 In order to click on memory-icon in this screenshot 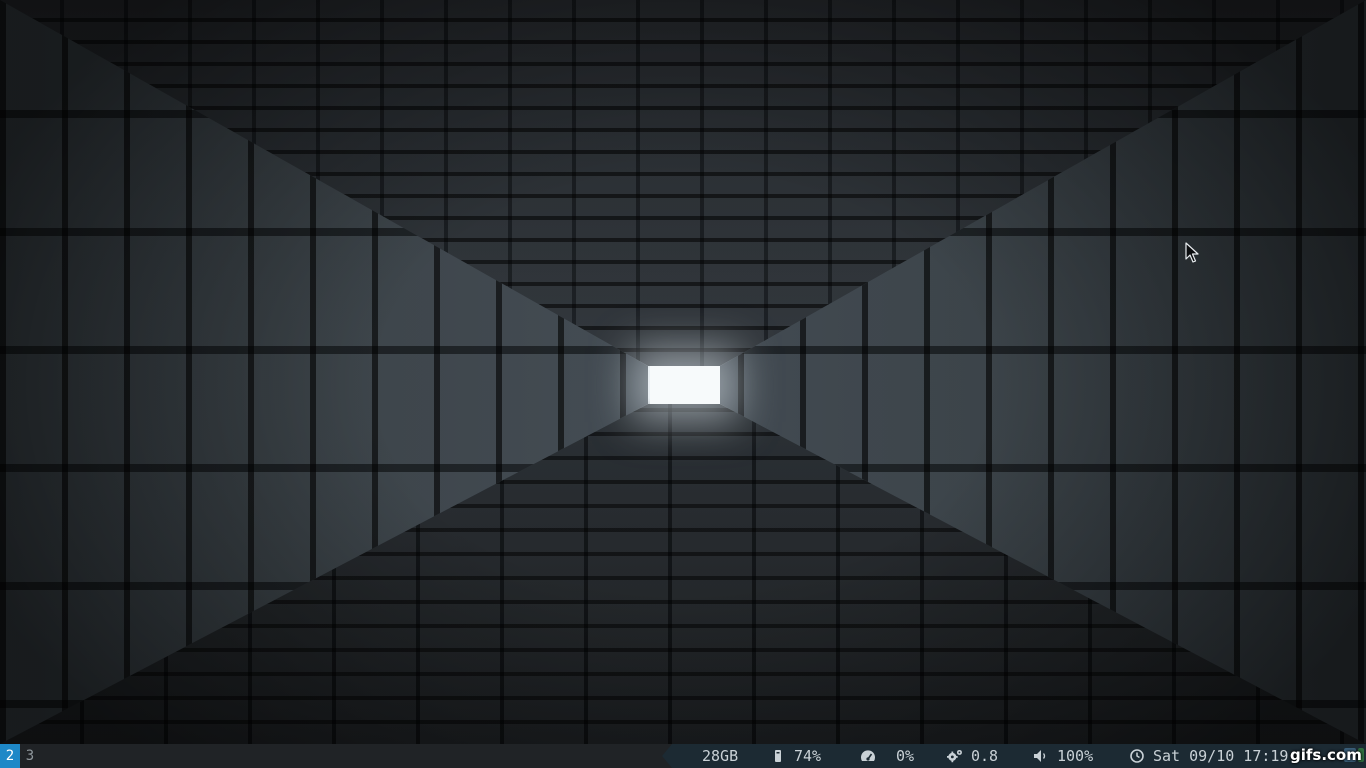, I will do `click(778, 756)`.